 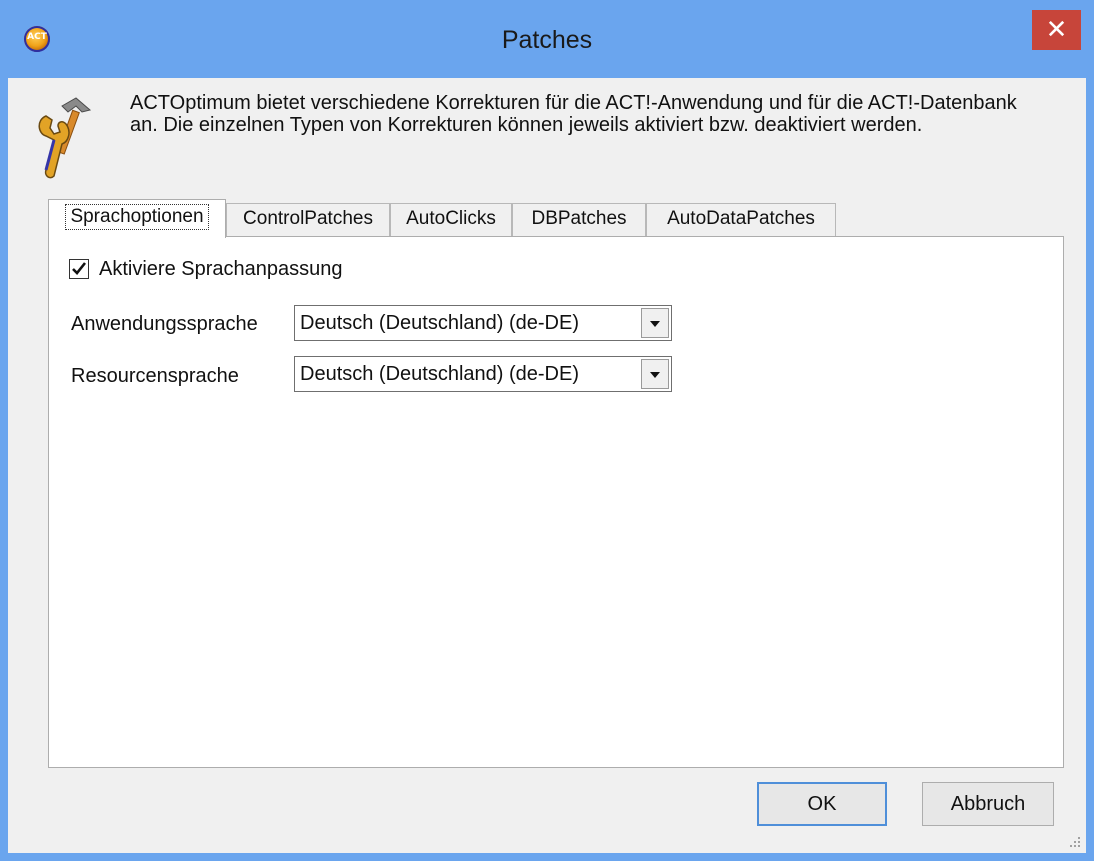 I want to click on tab-label: ControlPatches, so click(x=308, y=218).